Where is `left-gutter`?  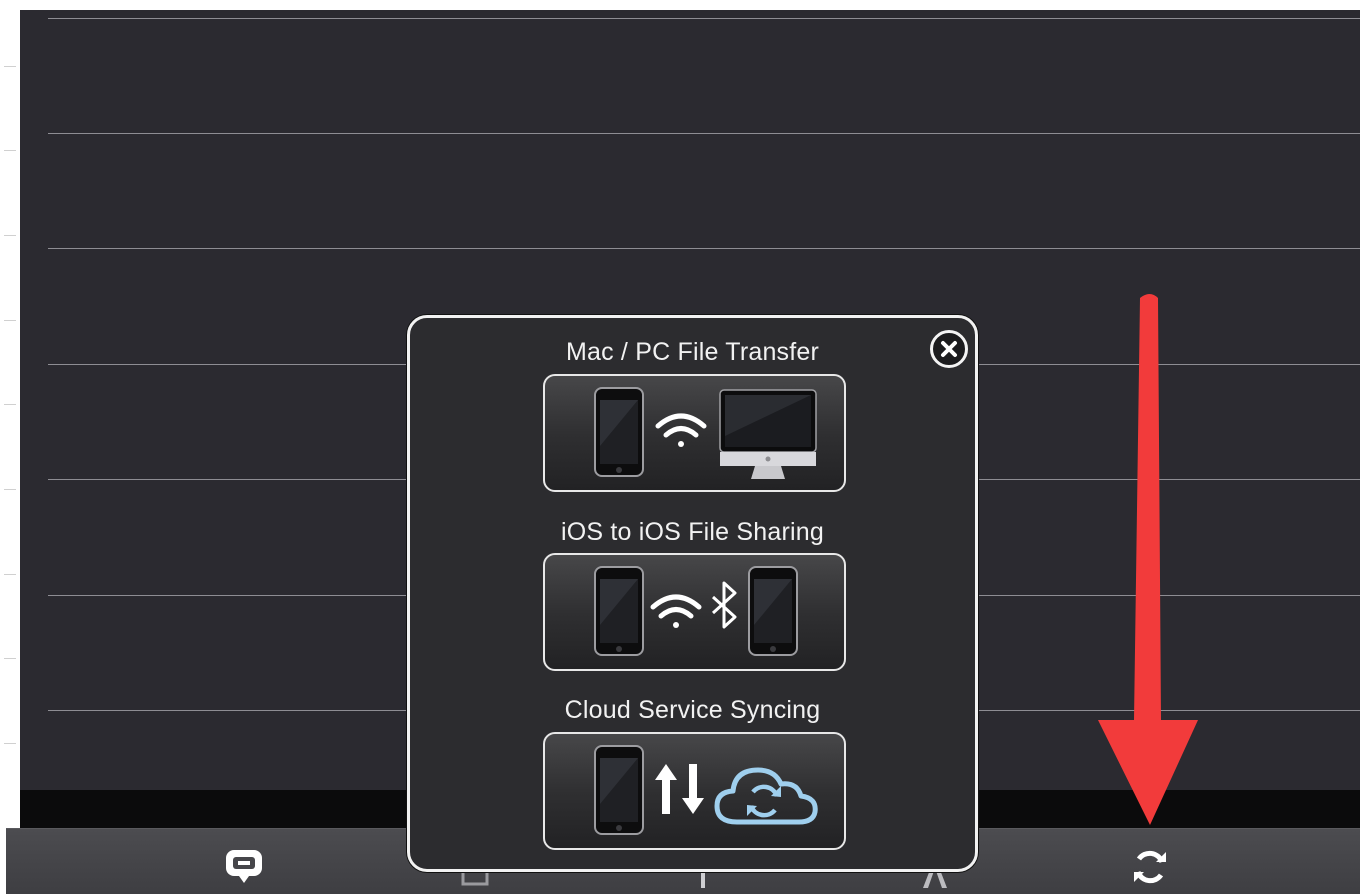 left-gutter is located at coordinates (10, 446).